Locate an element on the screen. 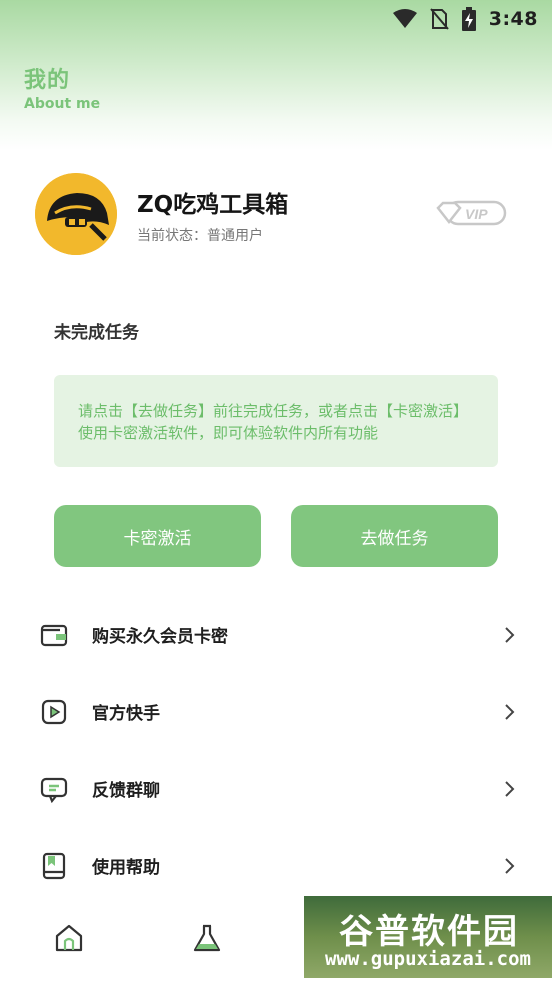  chat-icon is located at coordinates (54, 789).